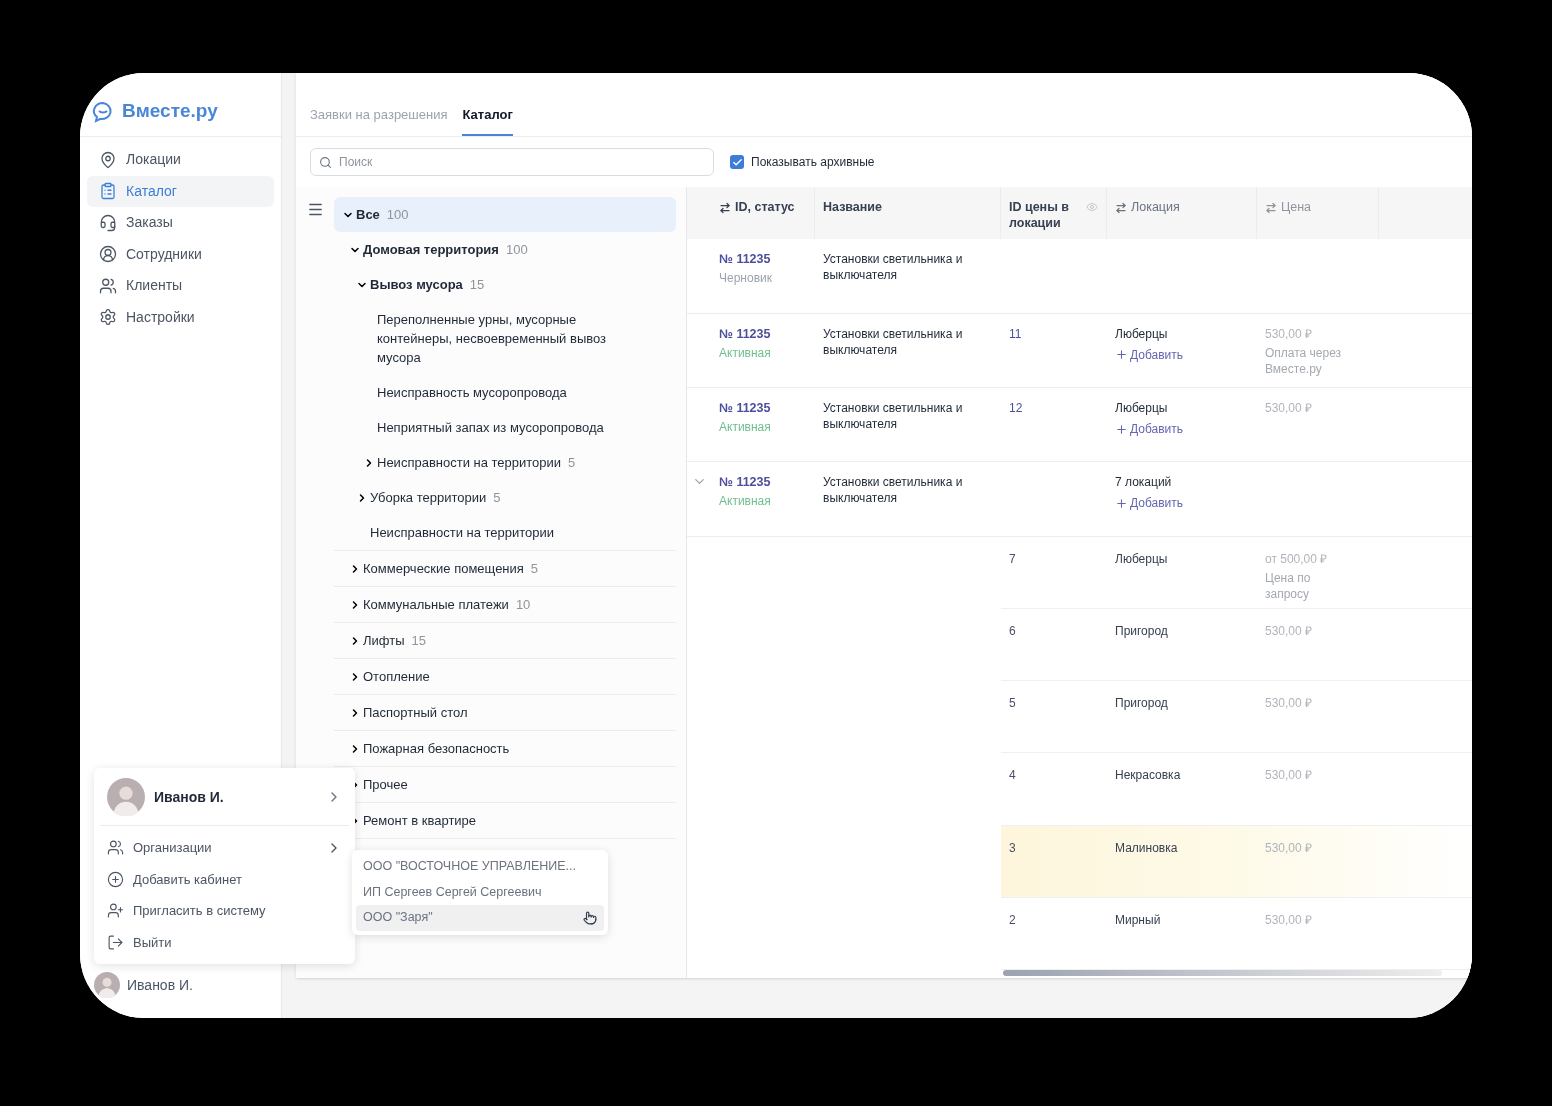 This screenshot has width=1552, height=1106. I want to click on price-note: Цена по запросу, so click(1288, 585).